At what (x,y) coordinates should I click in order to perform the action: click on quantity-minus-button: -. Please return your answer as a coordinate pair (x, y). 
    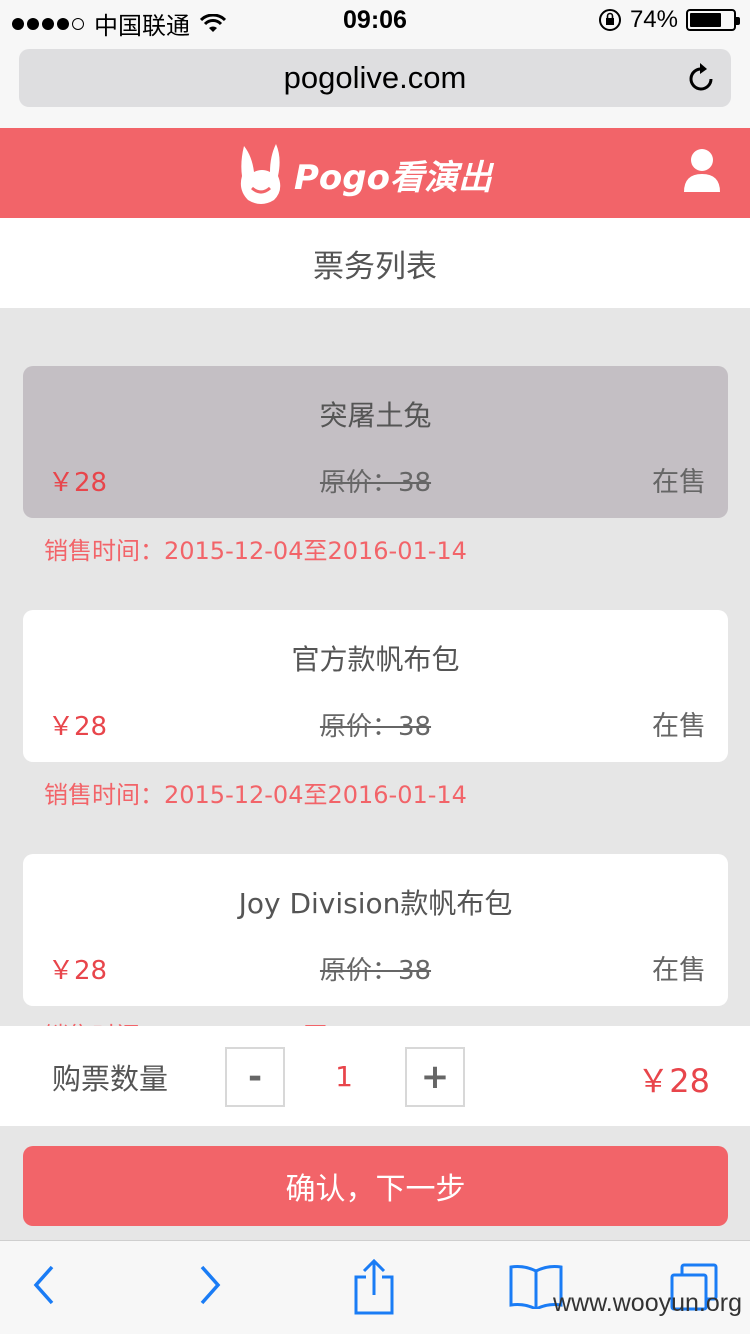
    Looking at the image, I should click on (255, 1077).